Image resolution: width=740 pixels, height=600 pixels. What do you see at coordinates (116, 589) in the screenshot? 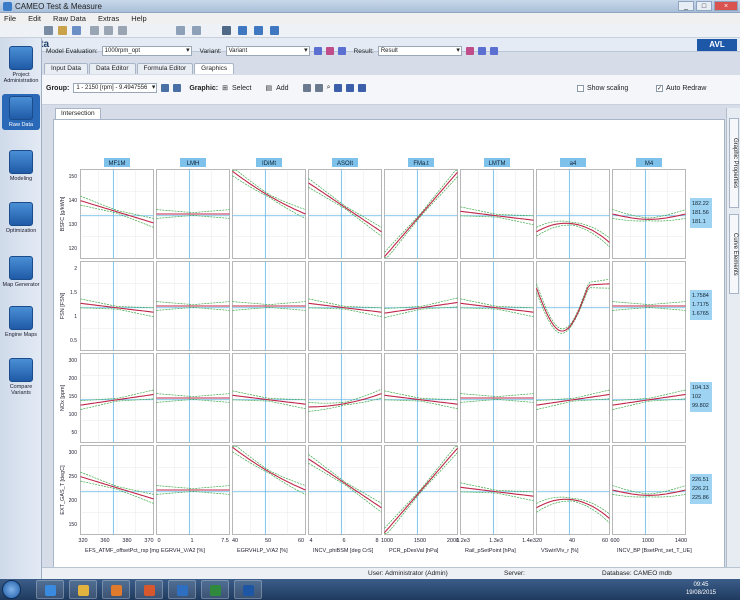
I see `taskbar-media` at bounding box center [116, 589].